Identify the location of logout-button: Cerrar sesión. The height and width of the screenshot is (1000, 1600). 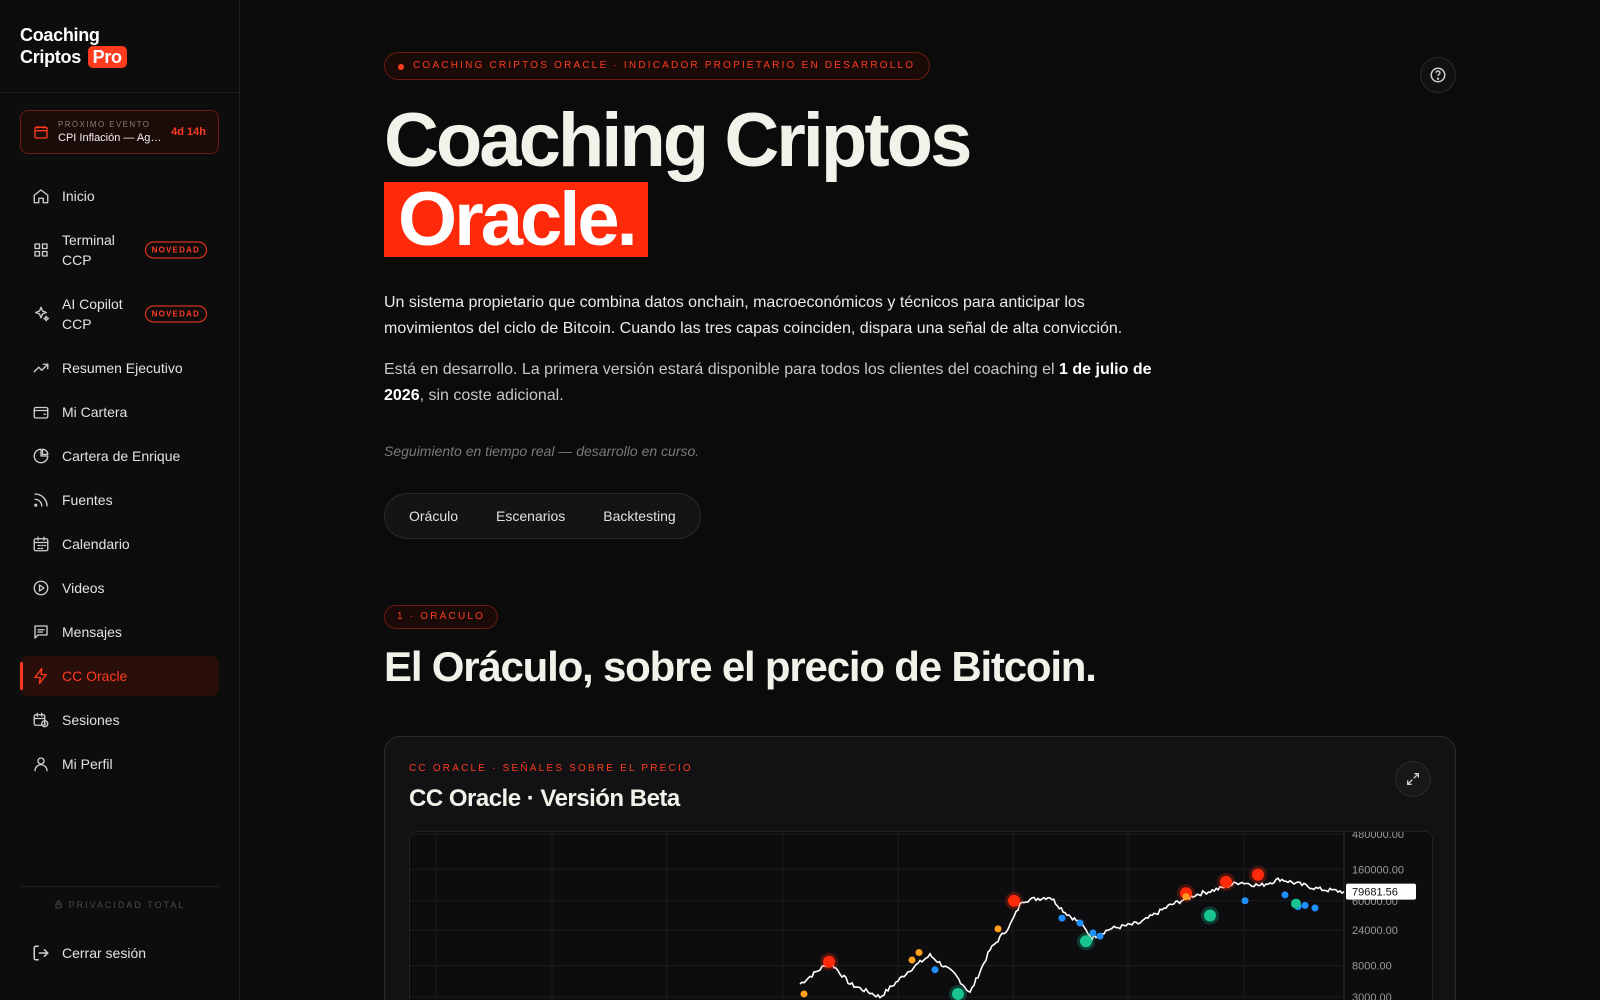
(89, 953).